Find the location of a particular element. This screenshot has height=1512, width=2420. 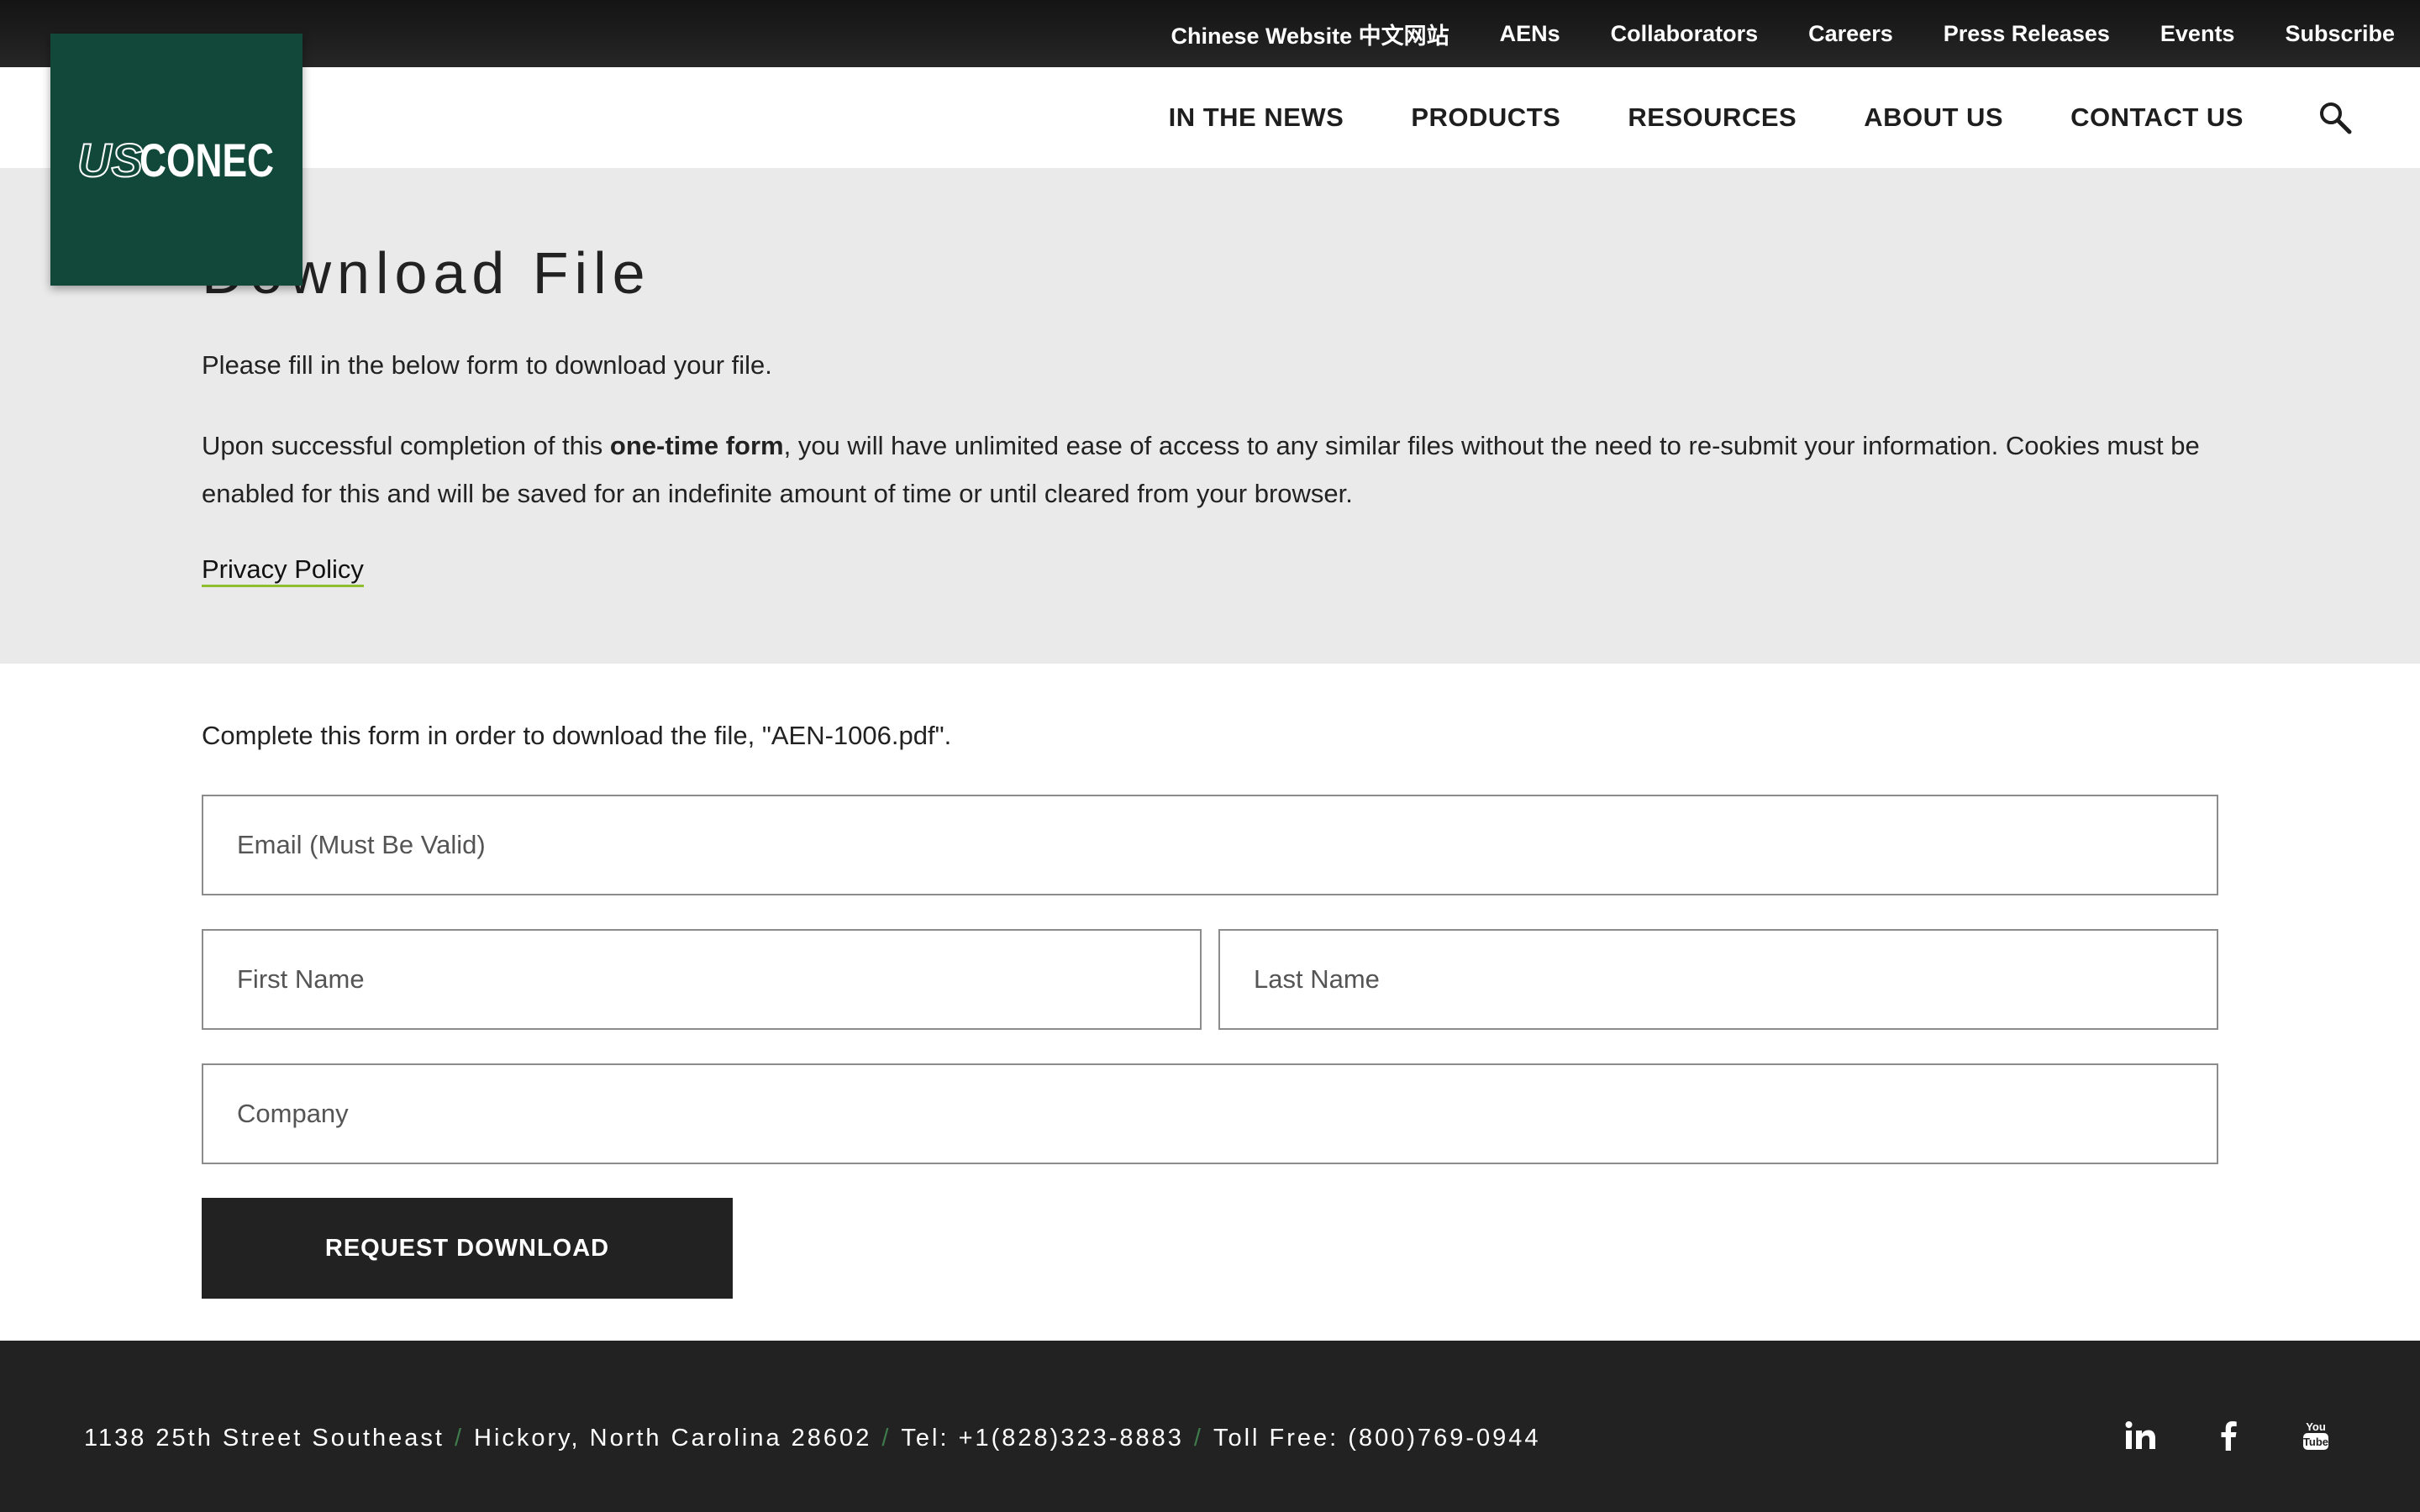

notice-text-pre: Upon successful completion of this is located at coordinates (406, 445).